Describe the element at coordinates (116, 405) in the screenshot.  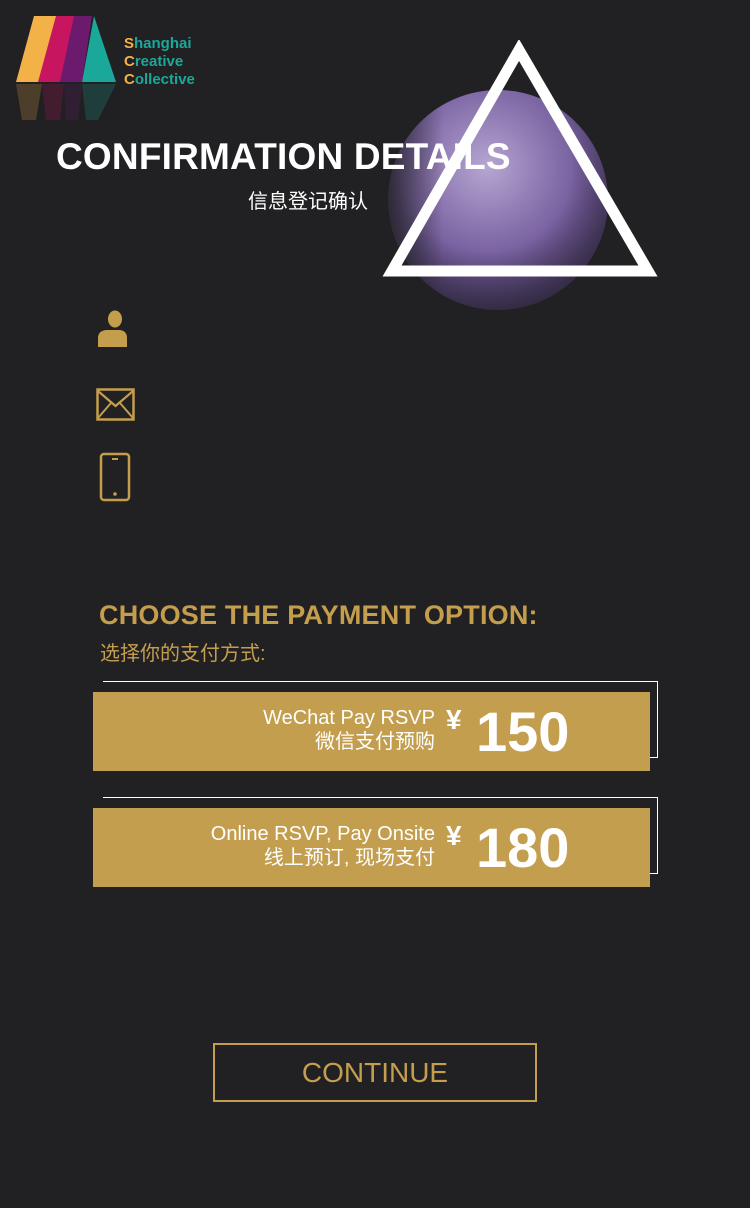
I see `mail-icon` at that location.